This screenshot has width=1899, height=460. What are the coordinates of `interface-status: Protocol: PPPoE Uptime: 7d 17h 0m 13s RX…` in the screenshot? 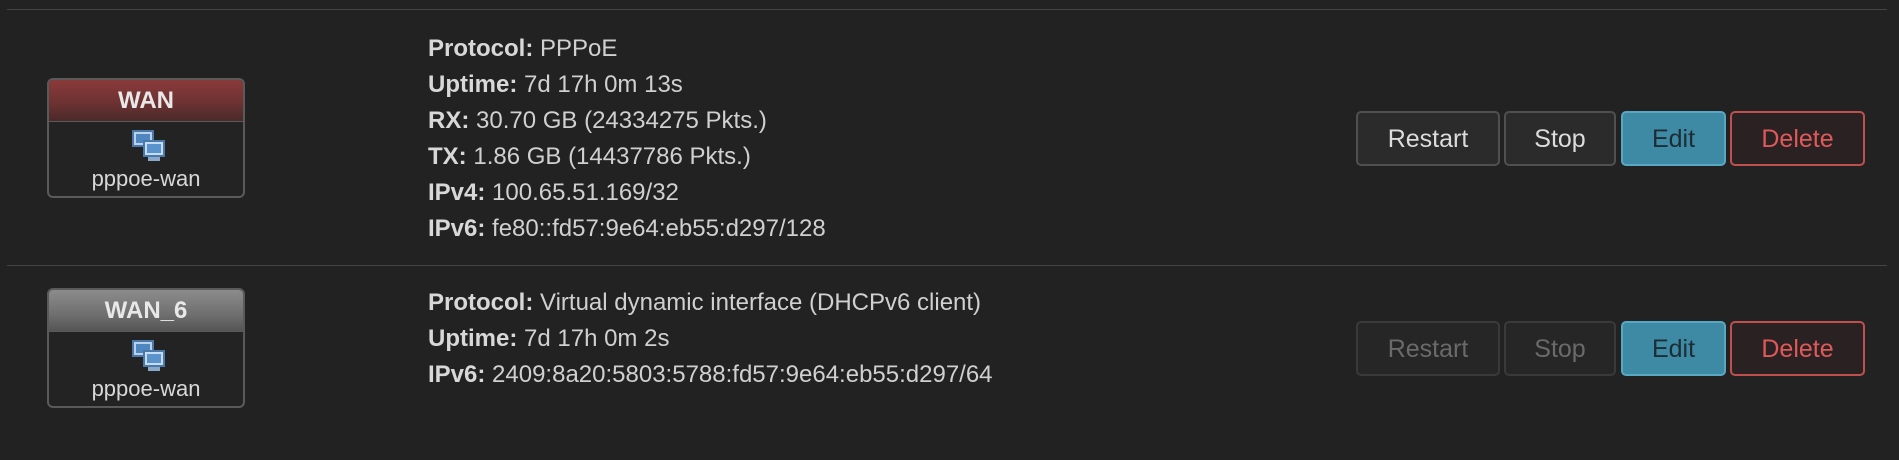 It's located at (627, 139).